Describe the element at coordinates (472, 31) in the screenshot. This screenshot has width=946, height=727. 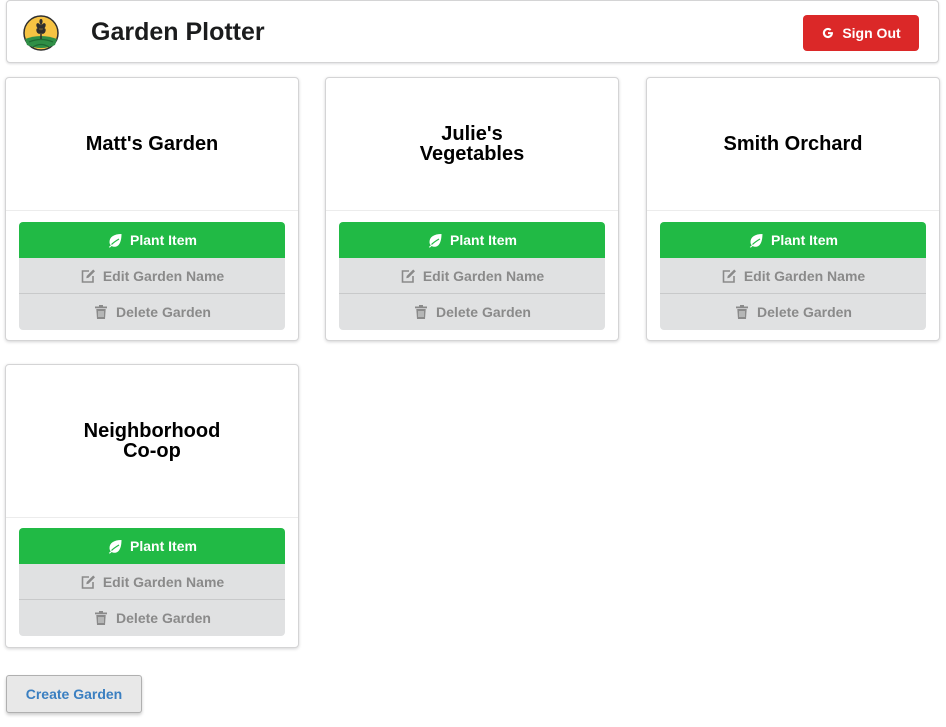
I see `app-header: Garden Plotter Sign Out` at that location.